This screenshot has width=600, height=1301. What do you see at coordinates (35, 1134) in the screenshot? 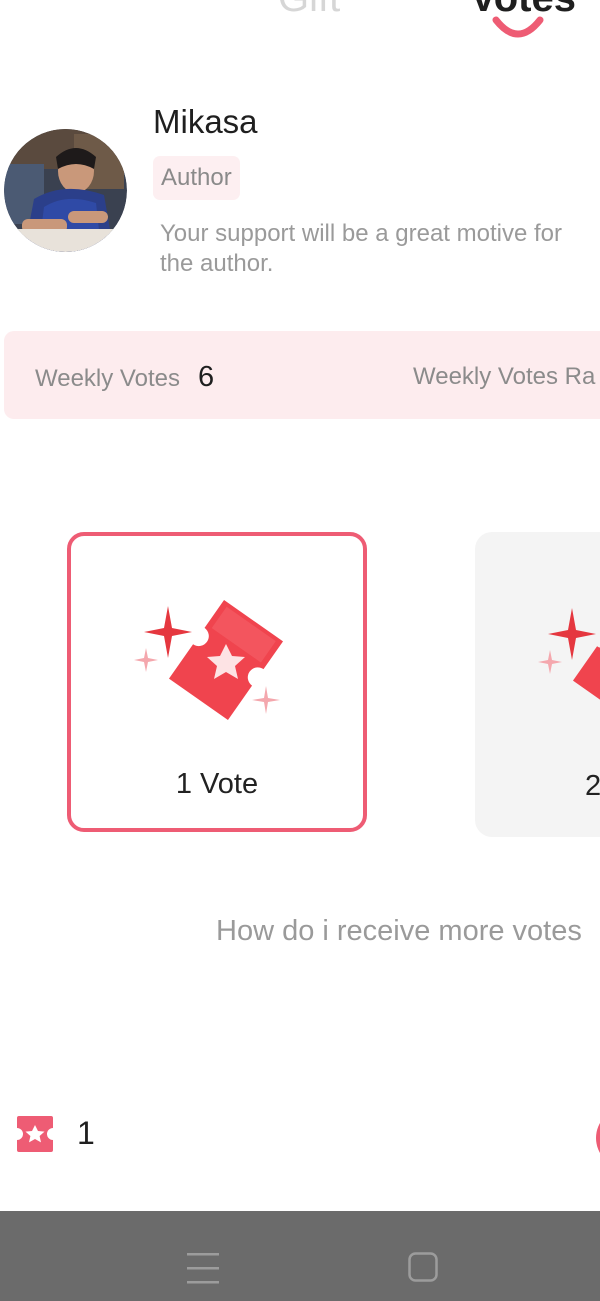
I see `vote-ticket-balance-icon` at bounding box center [35, 1134].